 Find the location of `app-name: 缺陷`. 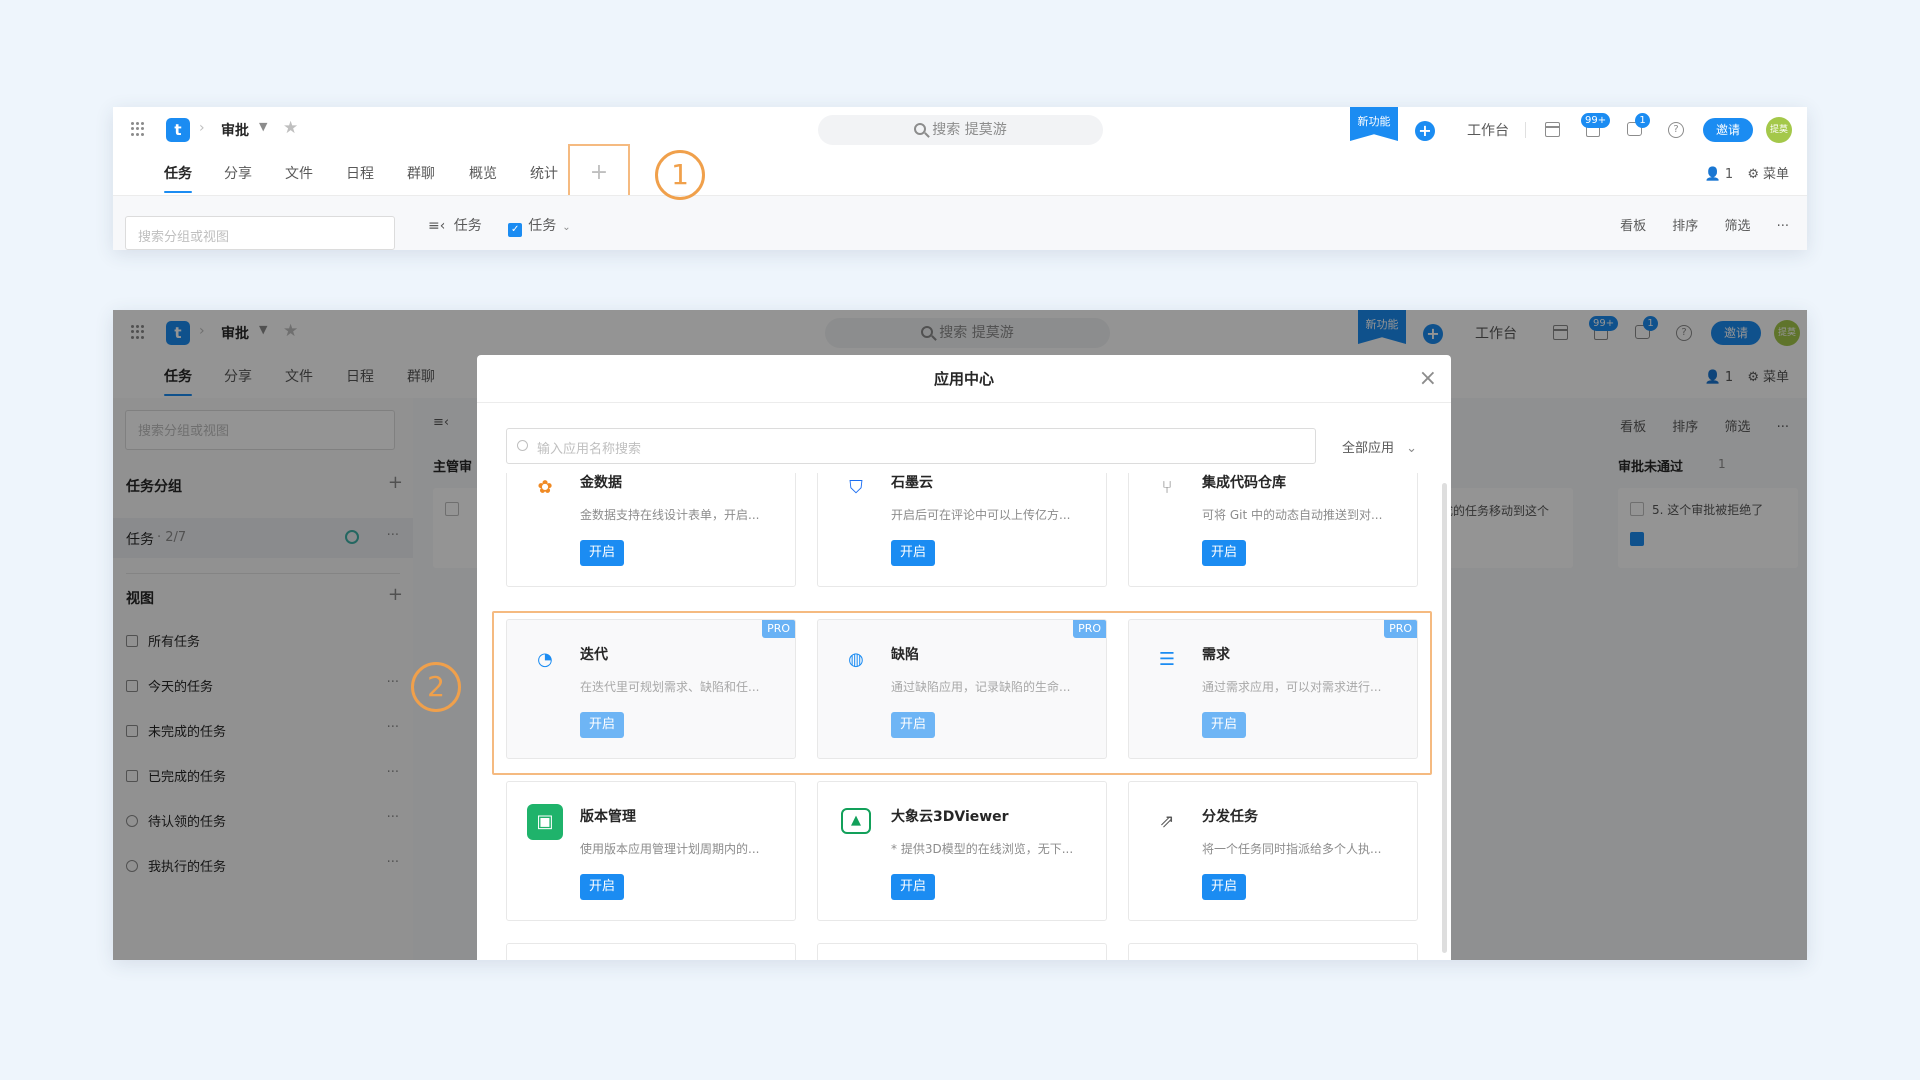

app-name: 缺陷 is located at coordinates (905, 655).